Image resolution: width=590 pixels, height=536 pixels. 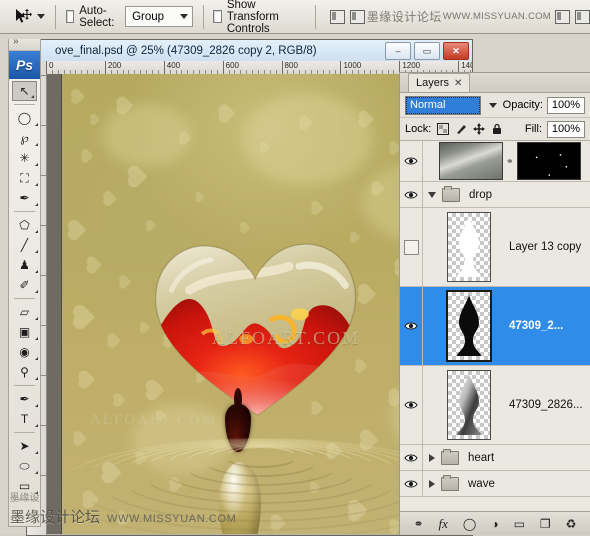 I want to click on layer-row: ⚭, so click(x=495, y=161).